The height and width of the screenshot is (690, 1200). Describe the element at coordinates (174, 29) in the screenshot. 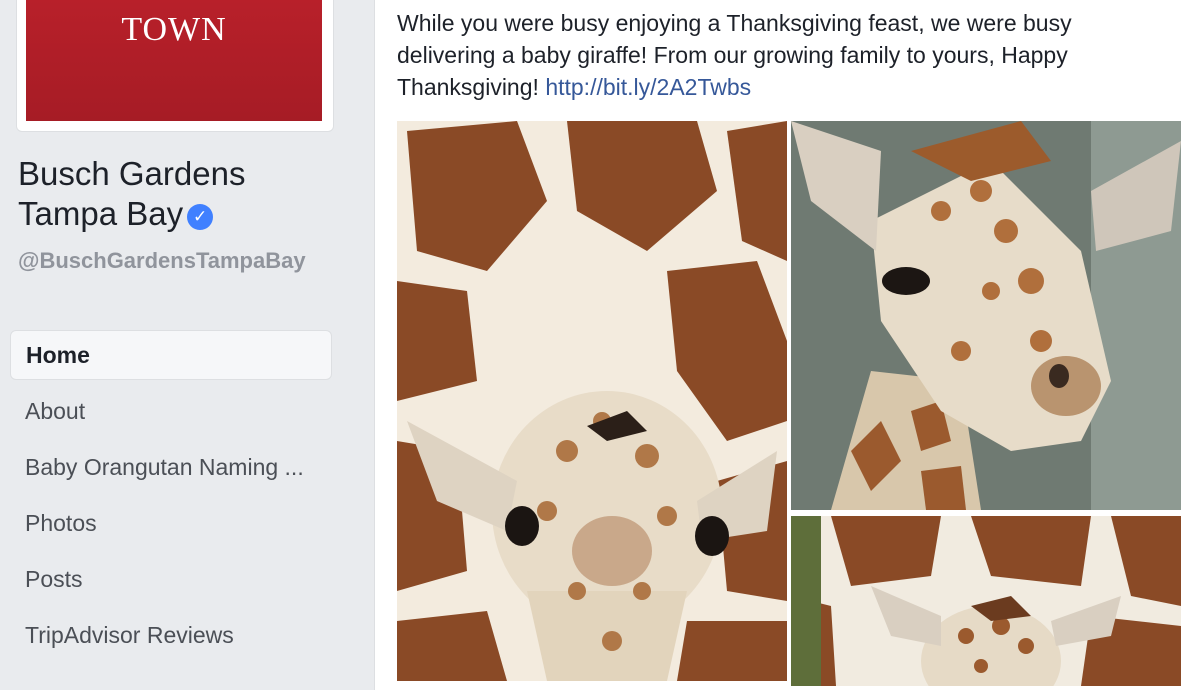

I see `logo-text: TOWN` at that location.